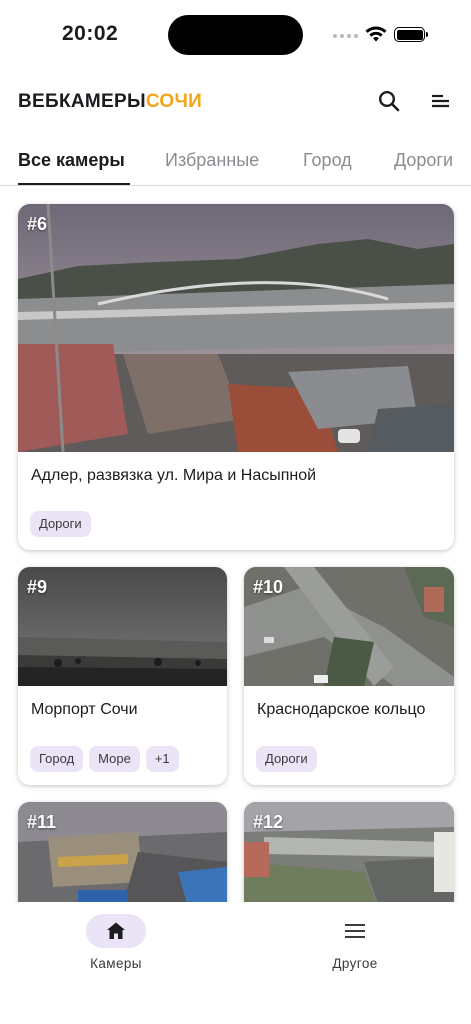 This screenshot has height=1024, width=471. I want to click on app-logo: ВЕБКАМЕРЫСОЧИ, so click(110, 102).